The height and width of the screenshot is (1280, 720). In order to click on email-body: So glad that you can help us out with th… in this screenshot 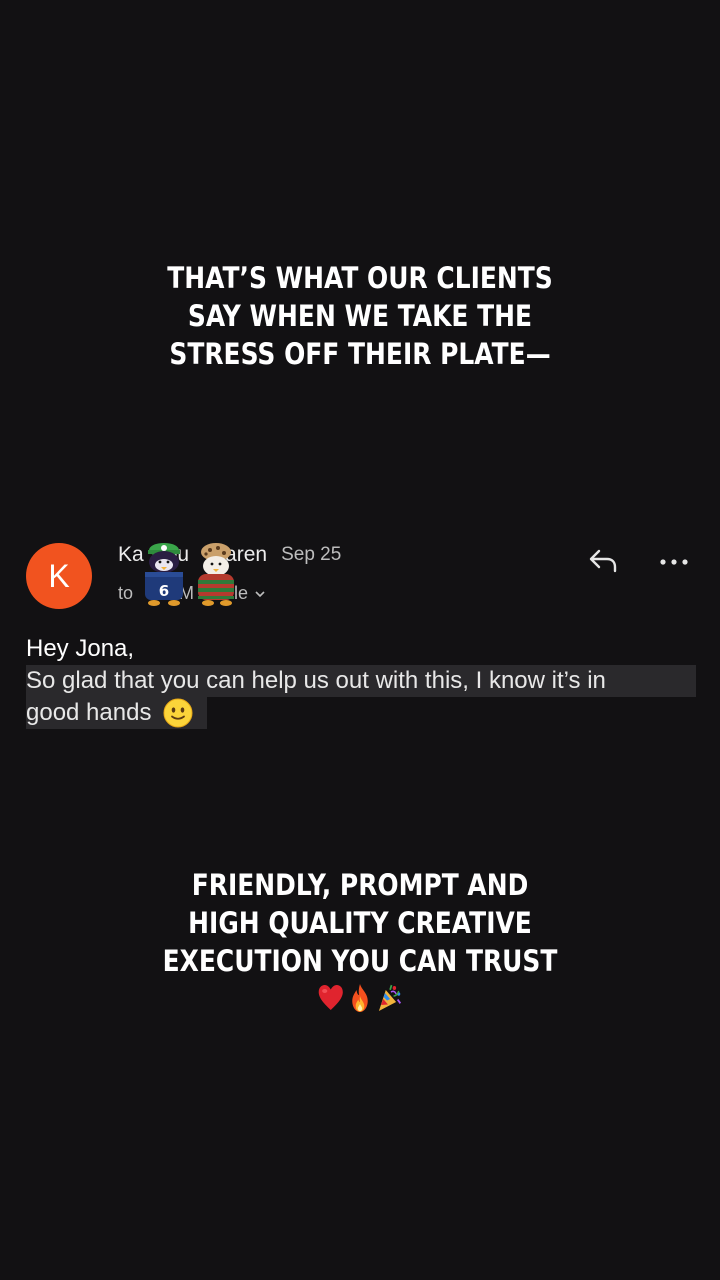, I will do `click(361, 697)`.